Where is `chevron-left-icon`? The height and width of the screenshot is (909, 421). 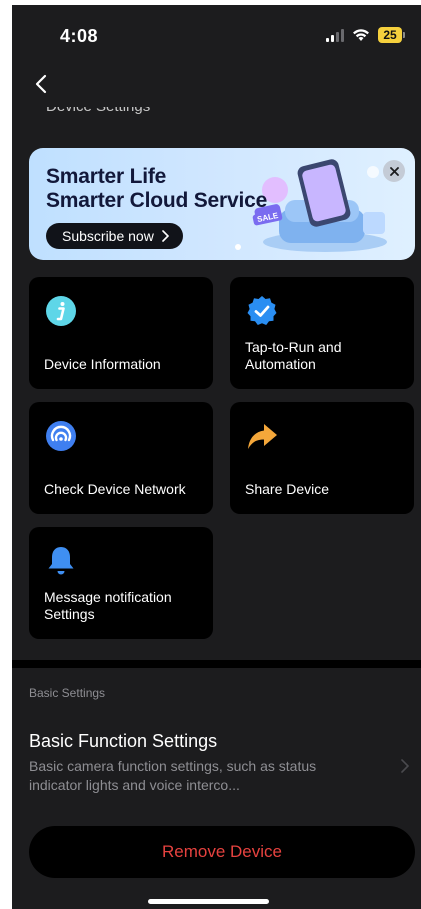 chevron-left-icon is located at coordinates (41, 84).